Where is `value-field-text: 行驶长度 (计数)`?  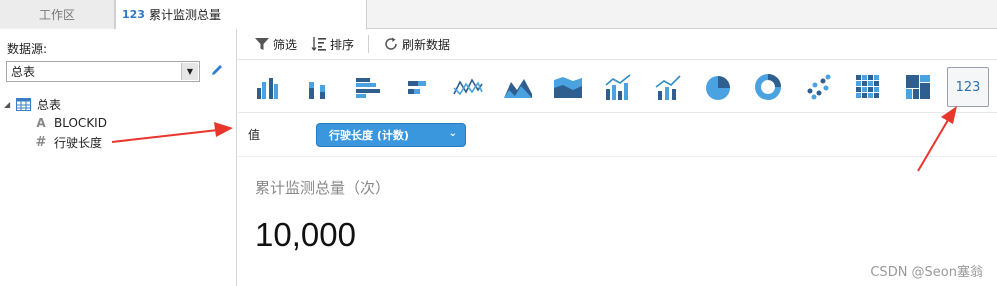 value-field-text: 行驶长度 (计数) is located at coordinates (369, 135).